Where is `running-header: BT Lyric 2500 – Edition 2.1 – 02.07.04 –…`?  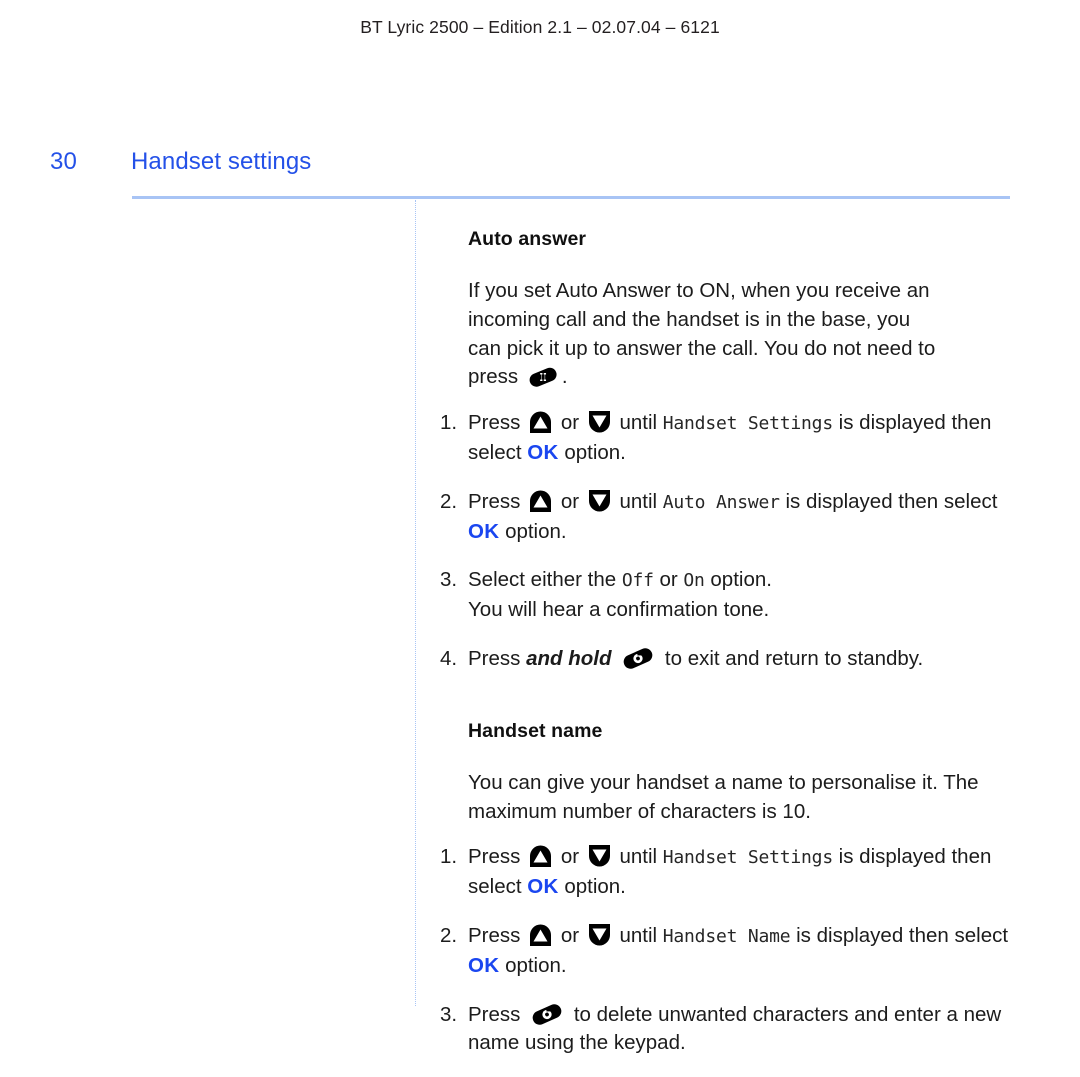
running-header: BT Lyric 2500 – Edition 2.1 – 02.07.04 –… is located at coordinates (540, 27).